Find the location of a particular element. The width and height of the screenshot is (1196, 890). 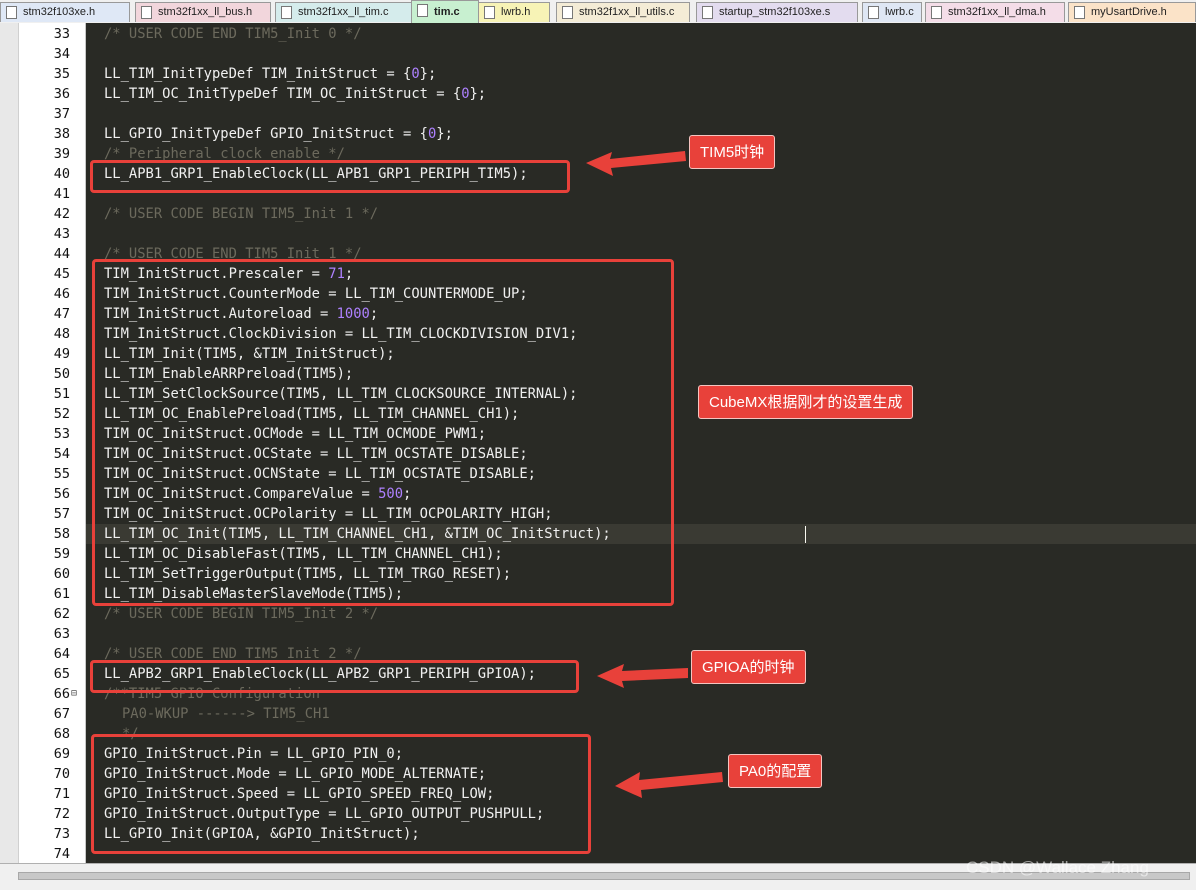

watermark: CSDN @Wallace Zhang is located at coordinates (1057, 867).